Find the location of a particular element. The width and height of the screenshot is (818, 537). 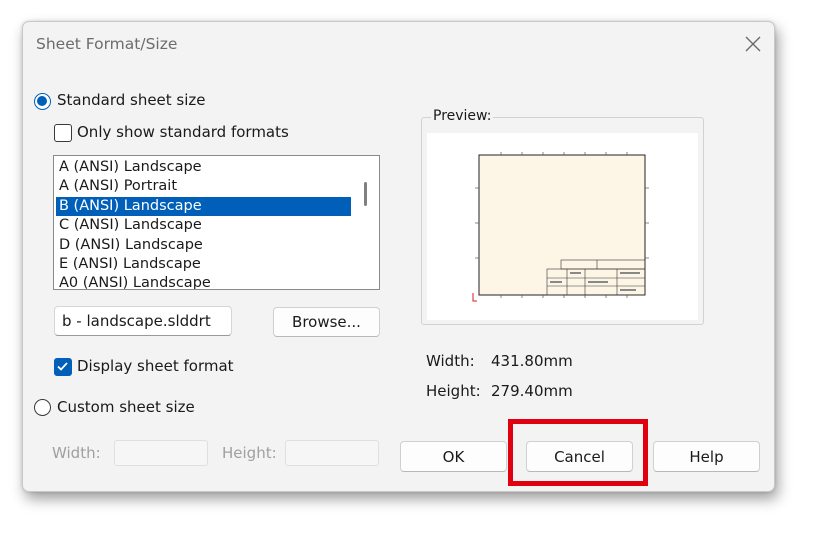

close-button is located at coordinates (753, 44).